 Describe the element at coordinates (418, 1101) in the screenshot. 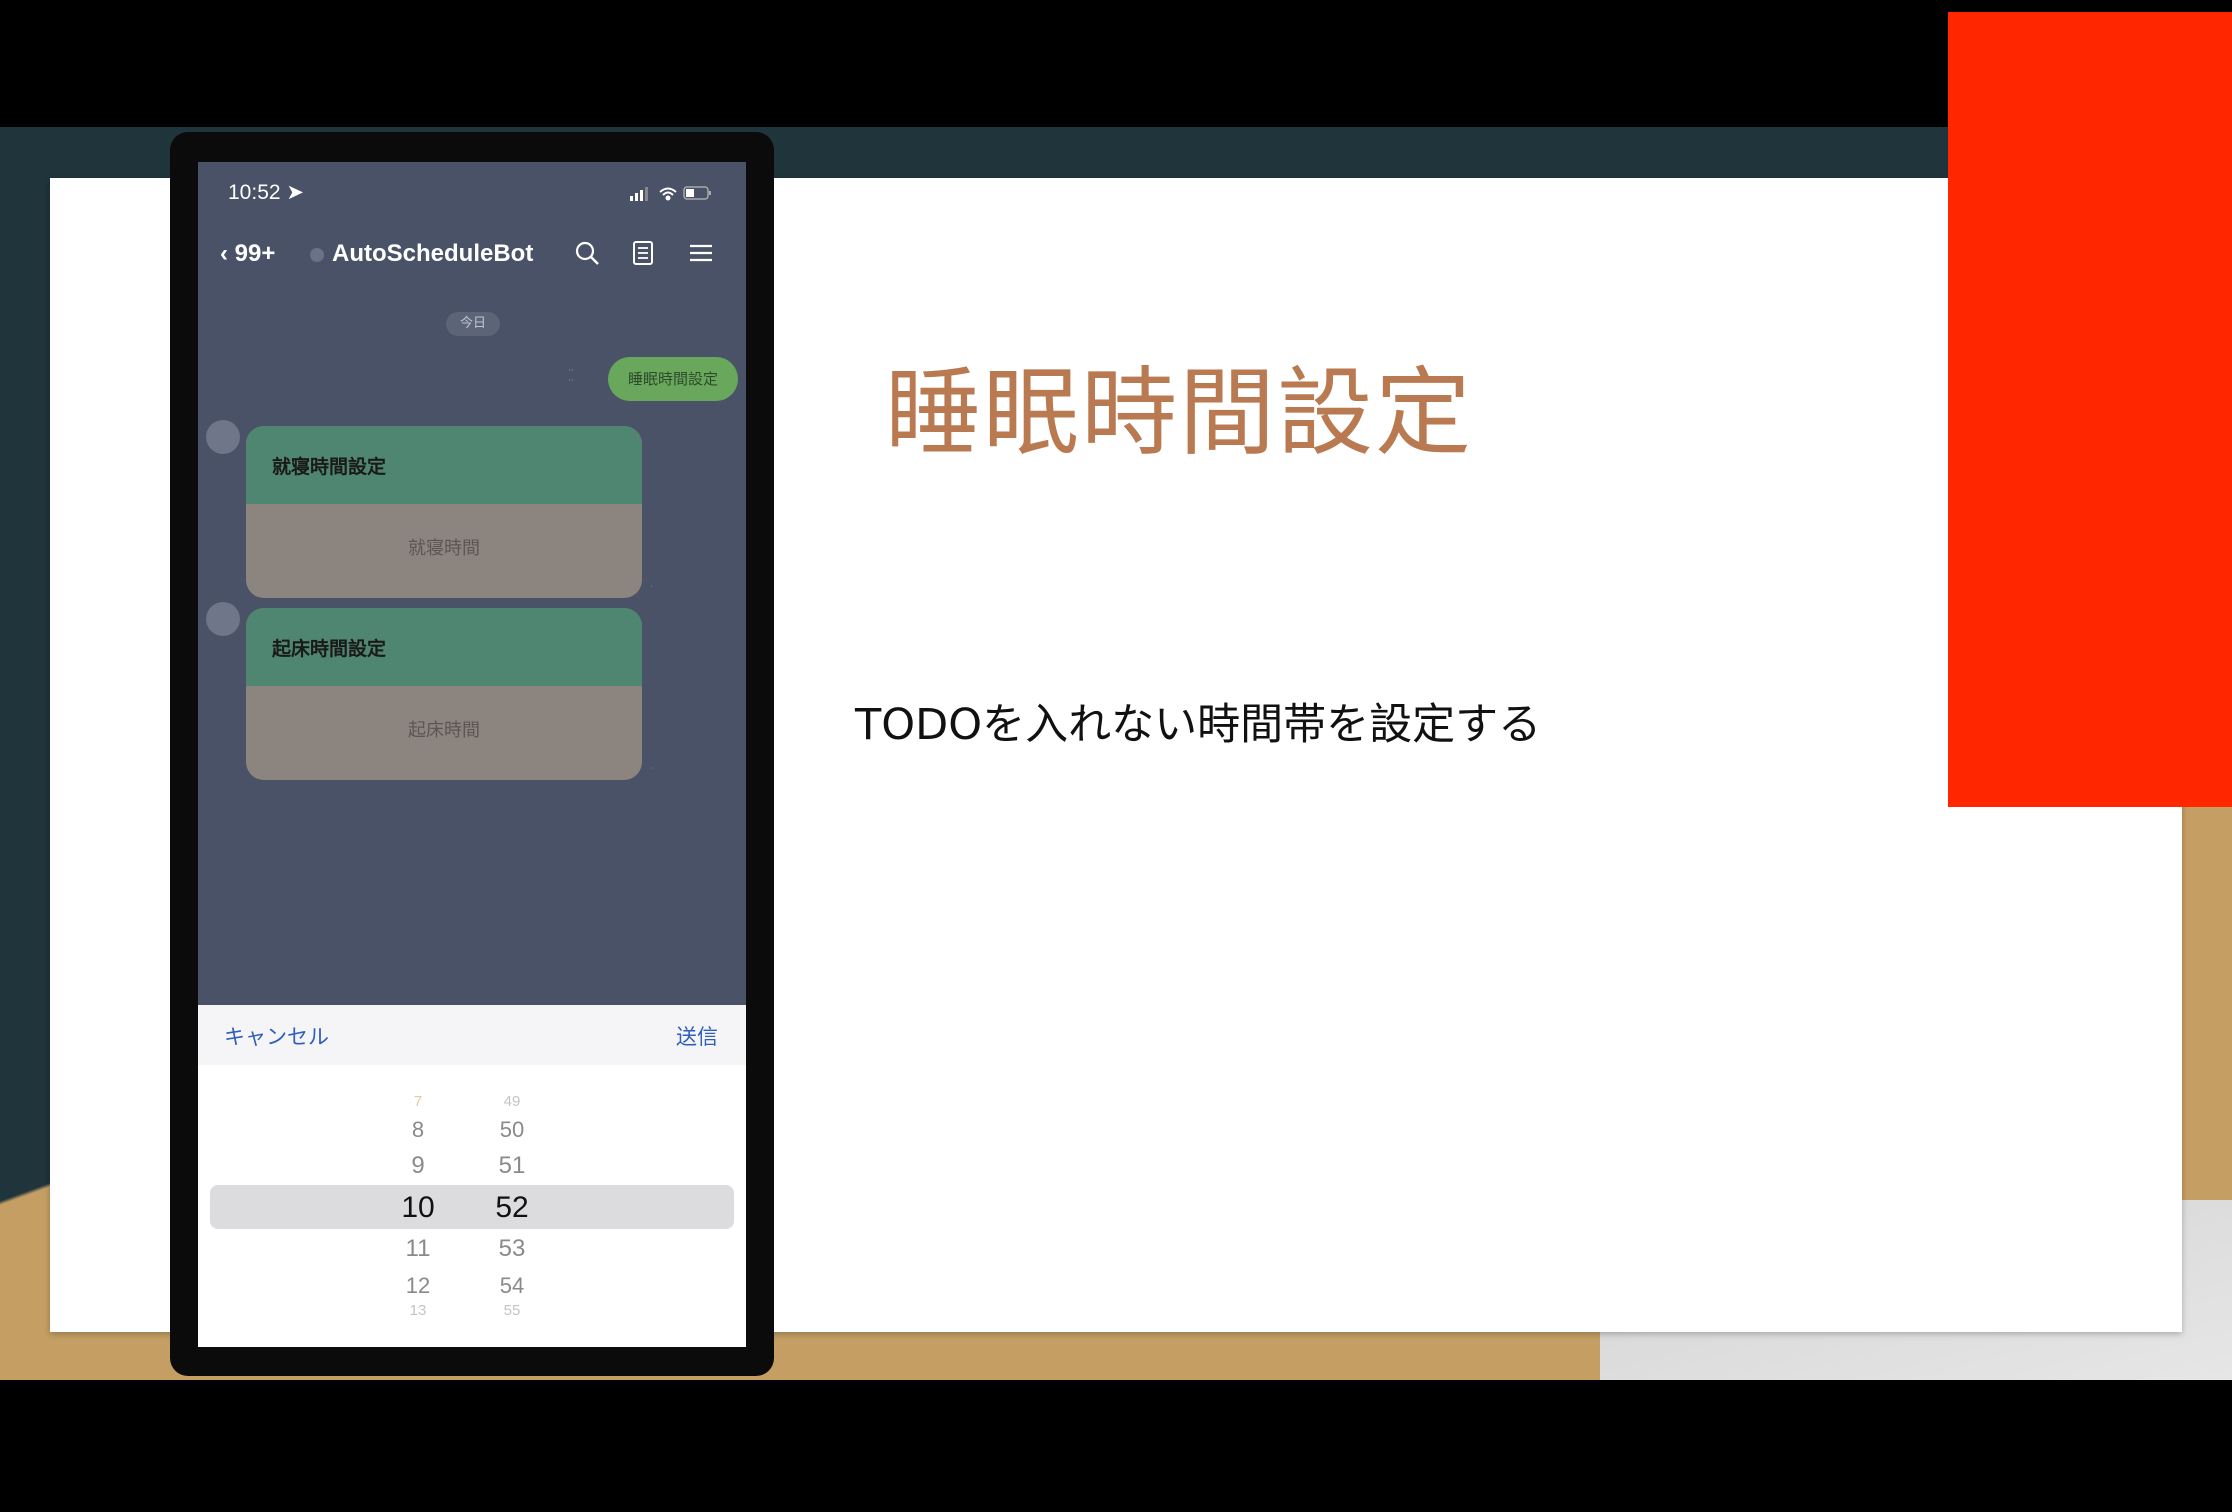

I see `hour-option: 7` at that location.